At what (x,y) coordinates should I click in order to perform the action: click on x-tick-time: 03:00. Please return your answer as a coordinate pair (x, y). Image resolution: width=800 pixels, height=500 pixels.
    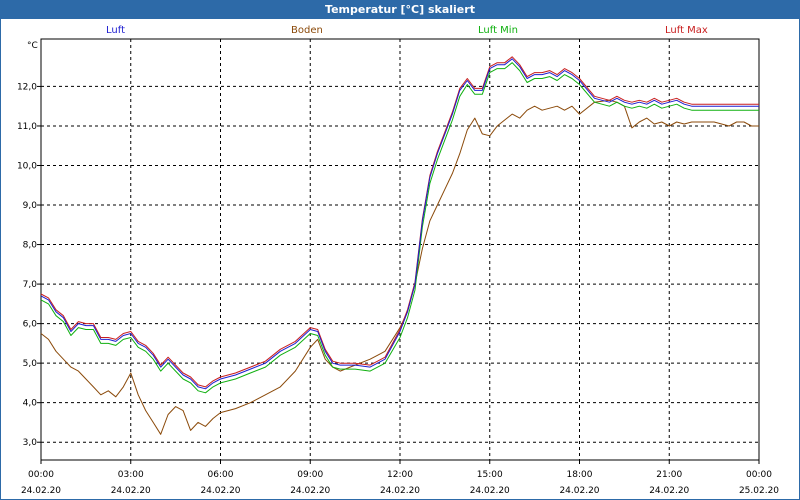
    Looking at the image, I should click on (131, 475).